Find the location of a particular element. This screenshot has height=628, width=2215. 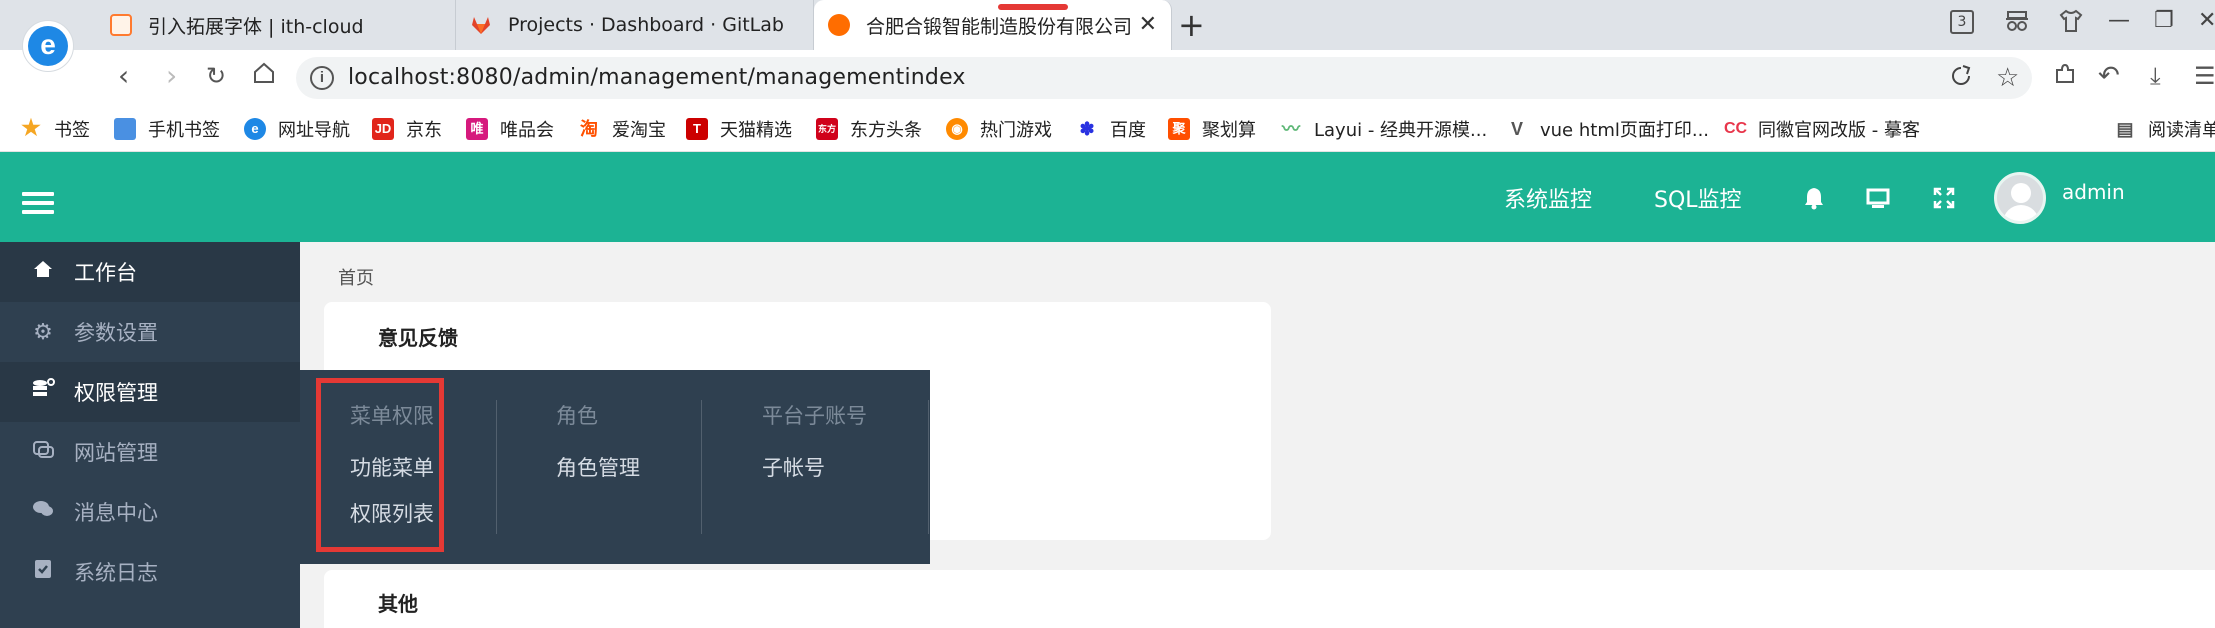

juhuasuan-icon: 聚 is located at coordinates (1179, 129).